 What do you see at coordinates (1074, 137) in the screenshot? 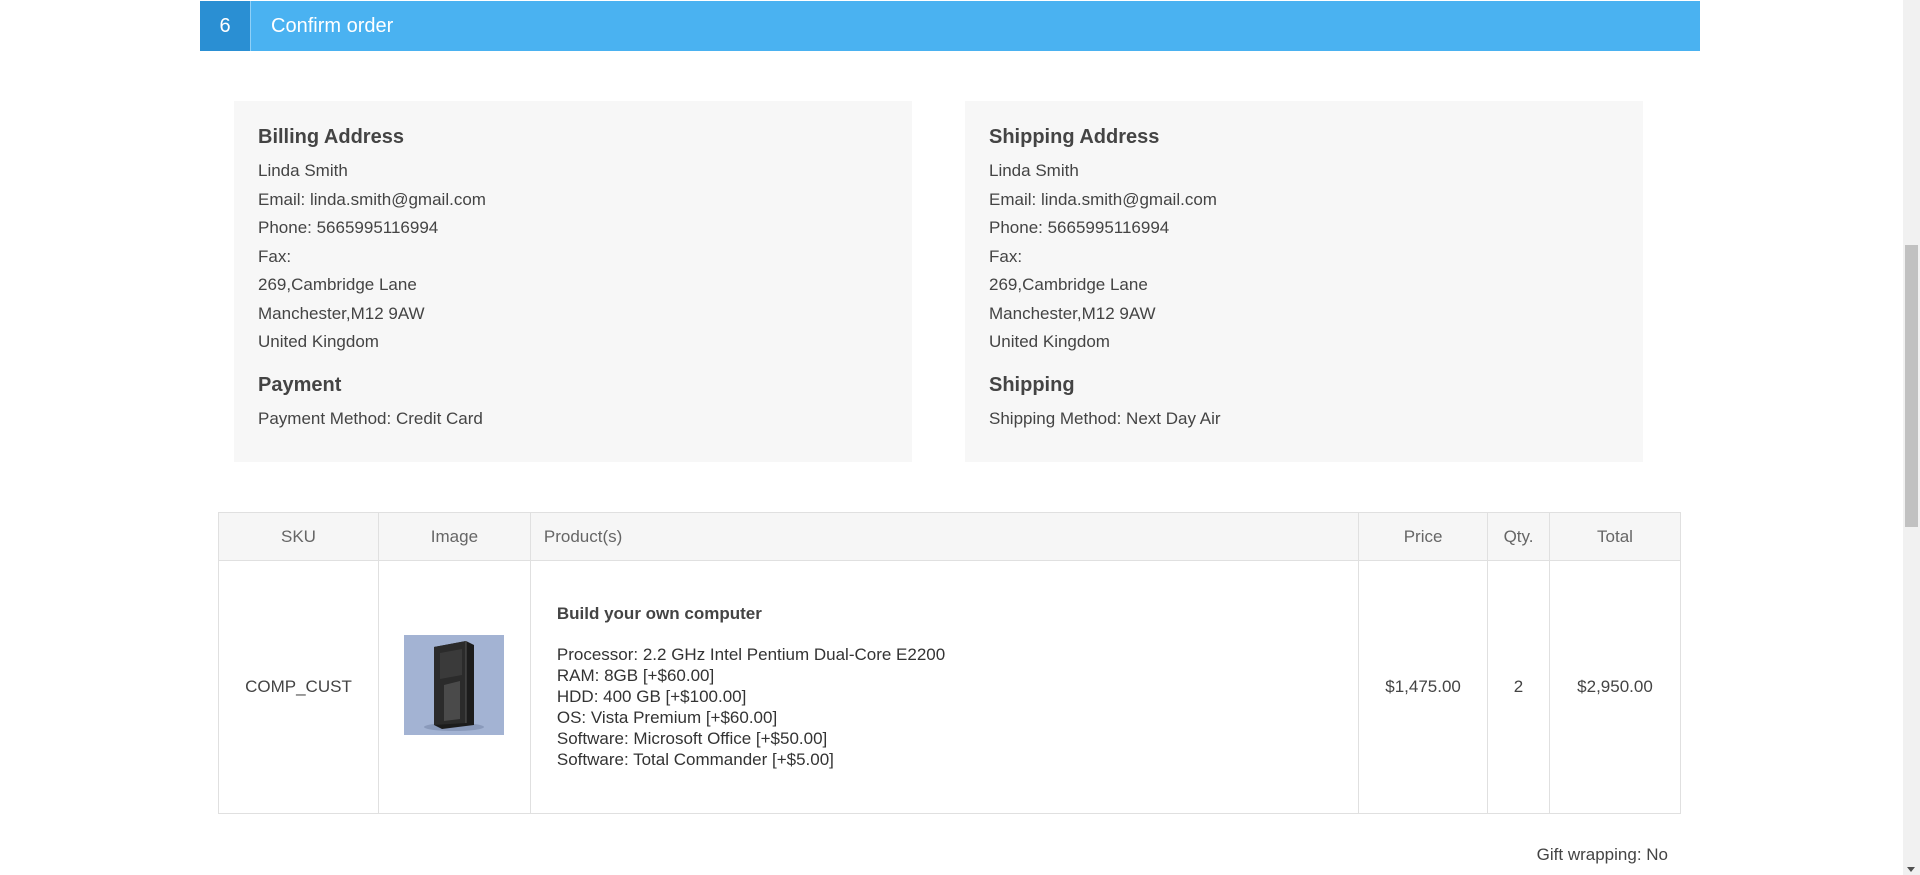
I see `shipping-address-title: Shipping Address` at bounding box center [1074, 137].